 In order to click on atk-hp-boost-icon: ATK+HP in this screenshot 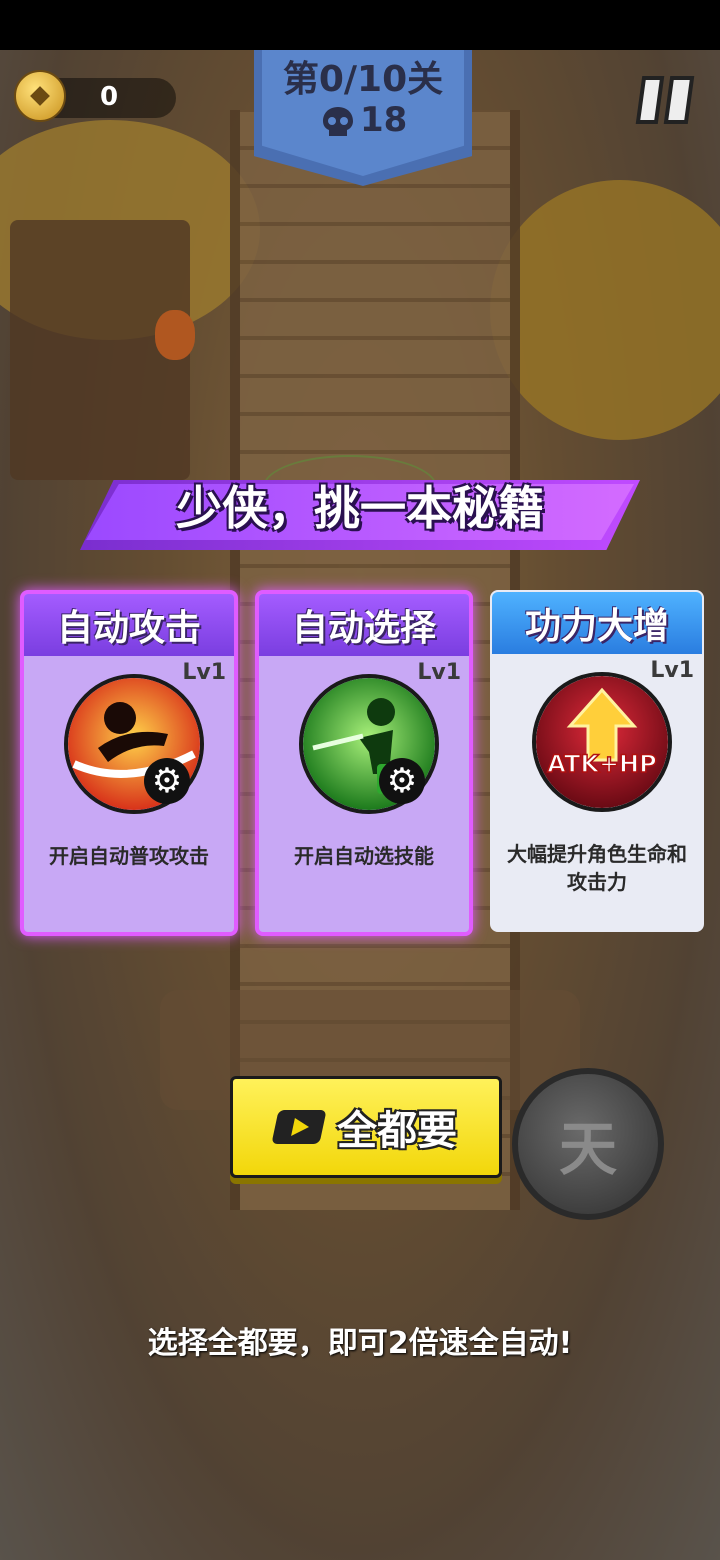, I will do `click(602, 742)`.